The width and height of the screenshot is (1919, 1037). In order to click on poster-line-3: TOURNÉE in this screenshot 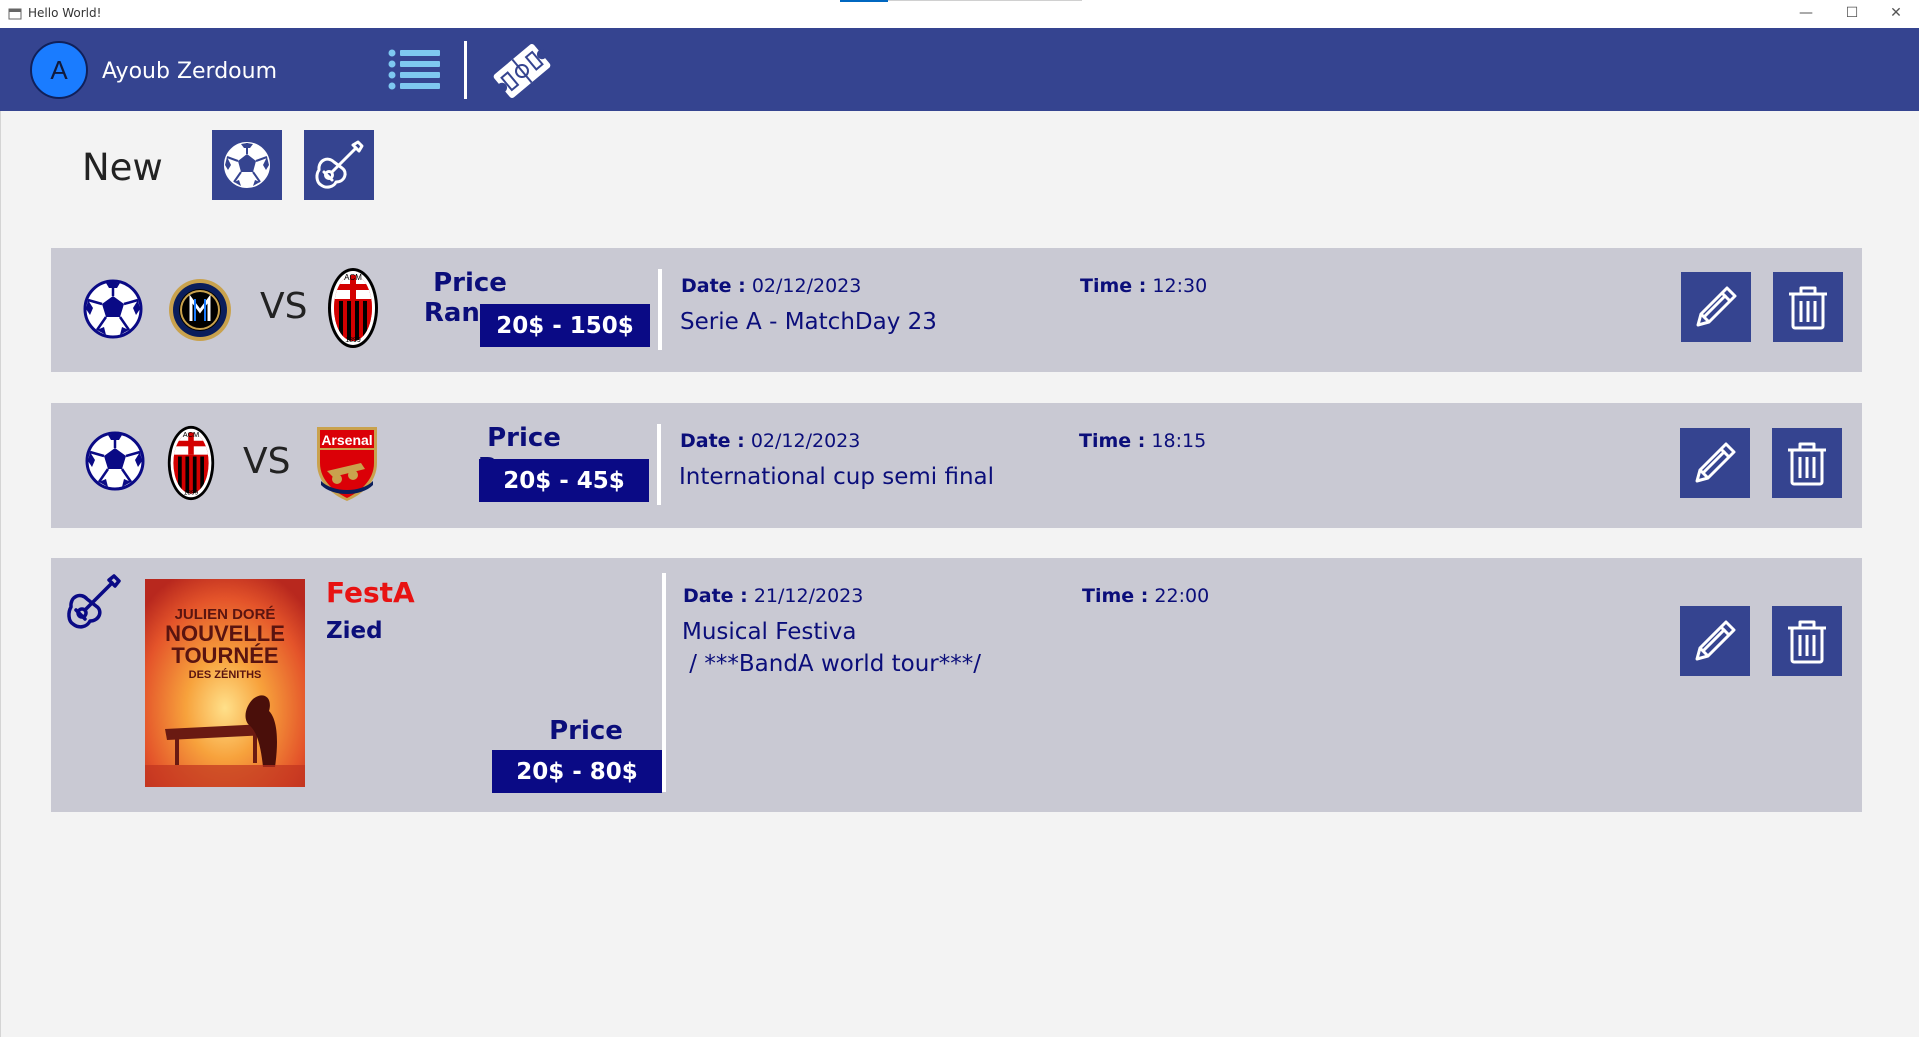, I will do `click(224, 655)`.